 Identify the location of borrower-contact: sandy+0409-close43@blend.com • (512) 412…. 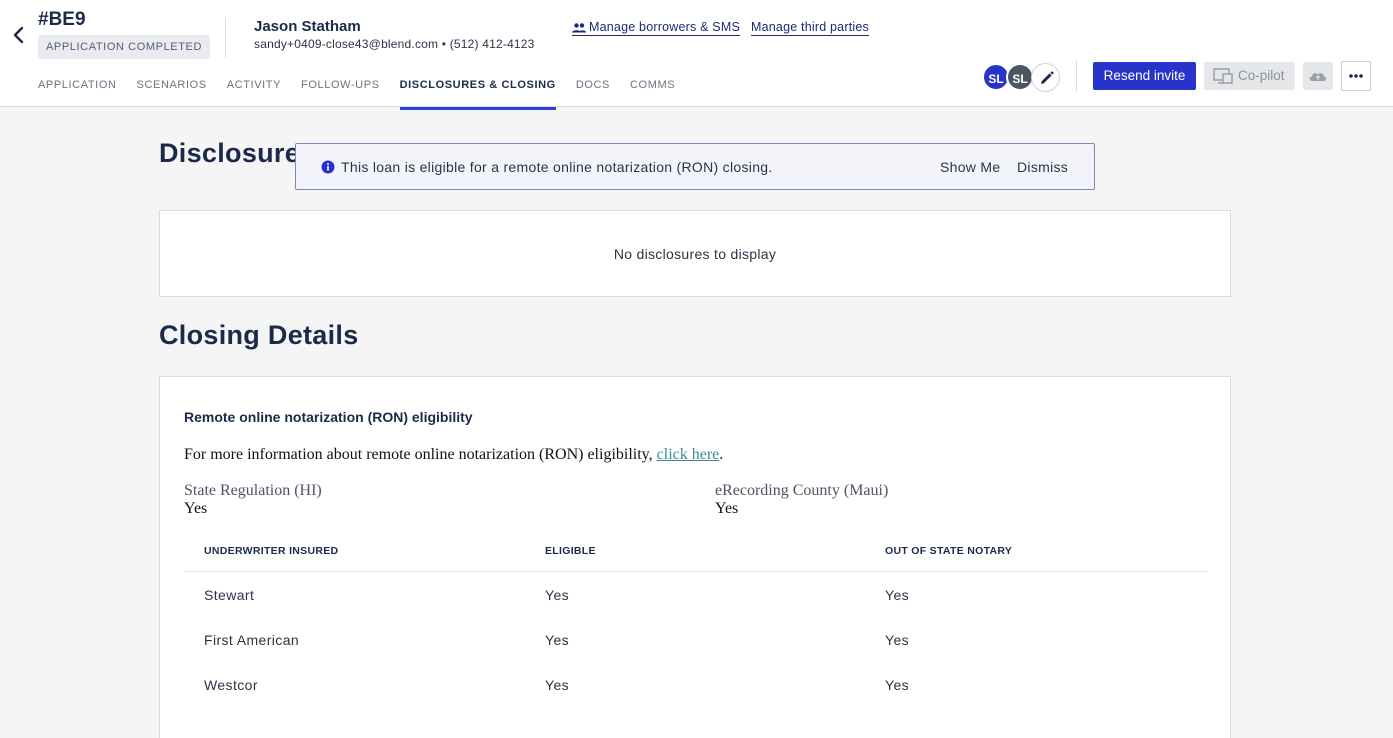
(394, 44).